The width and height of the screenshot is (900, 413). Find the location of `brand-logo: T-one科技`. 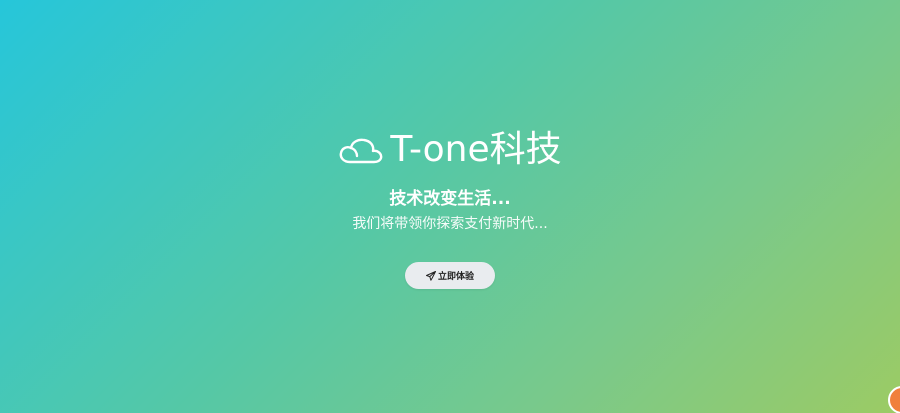

brand-logo: T-one科技 is located at coordinates (450, 150).